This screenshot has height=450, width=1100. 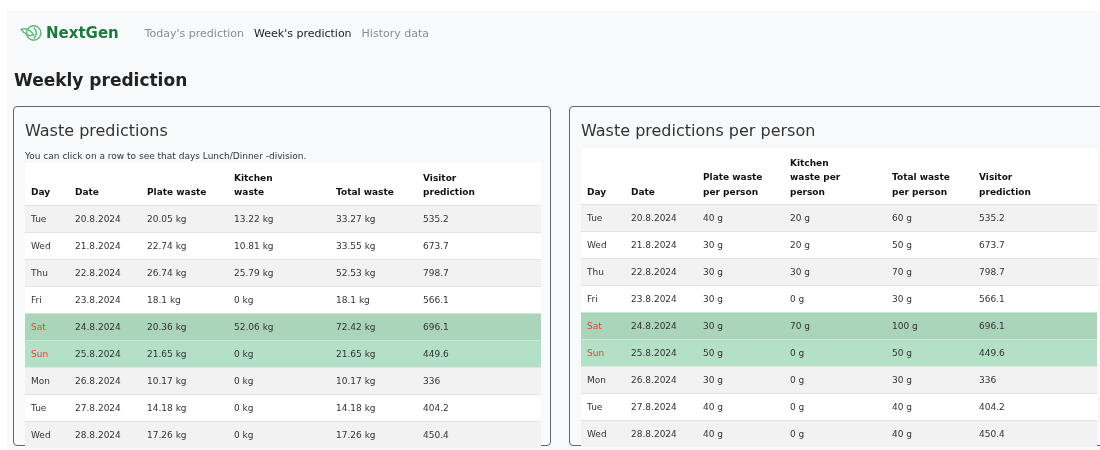 What do you see at coordinates (479, 300) in the screenshot?
I see `table-cell: 566.1` at bounding box center [479, 300].